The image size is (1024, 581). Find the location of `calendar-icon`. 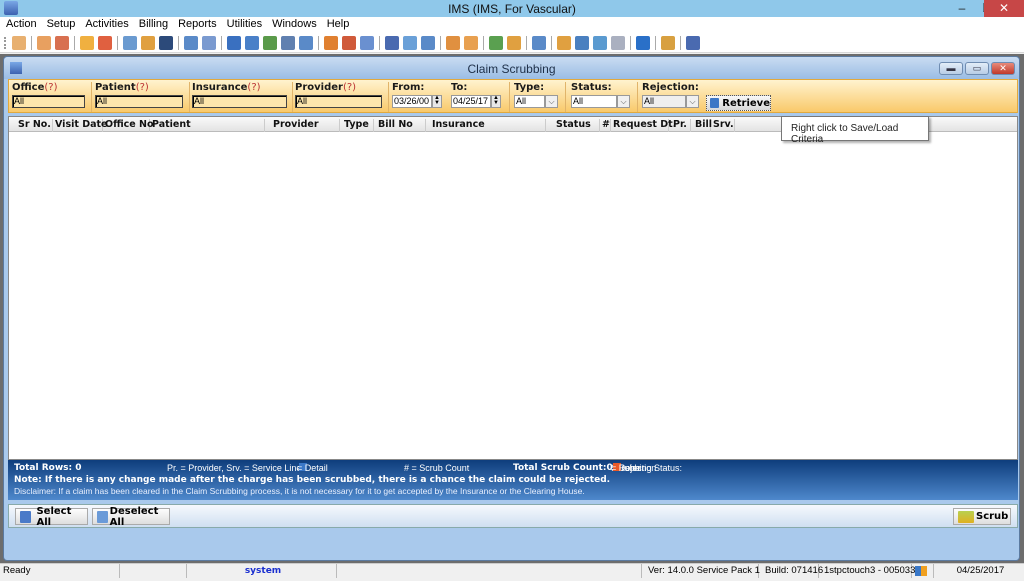

calendar-icon is located at coordinates (331, 42).